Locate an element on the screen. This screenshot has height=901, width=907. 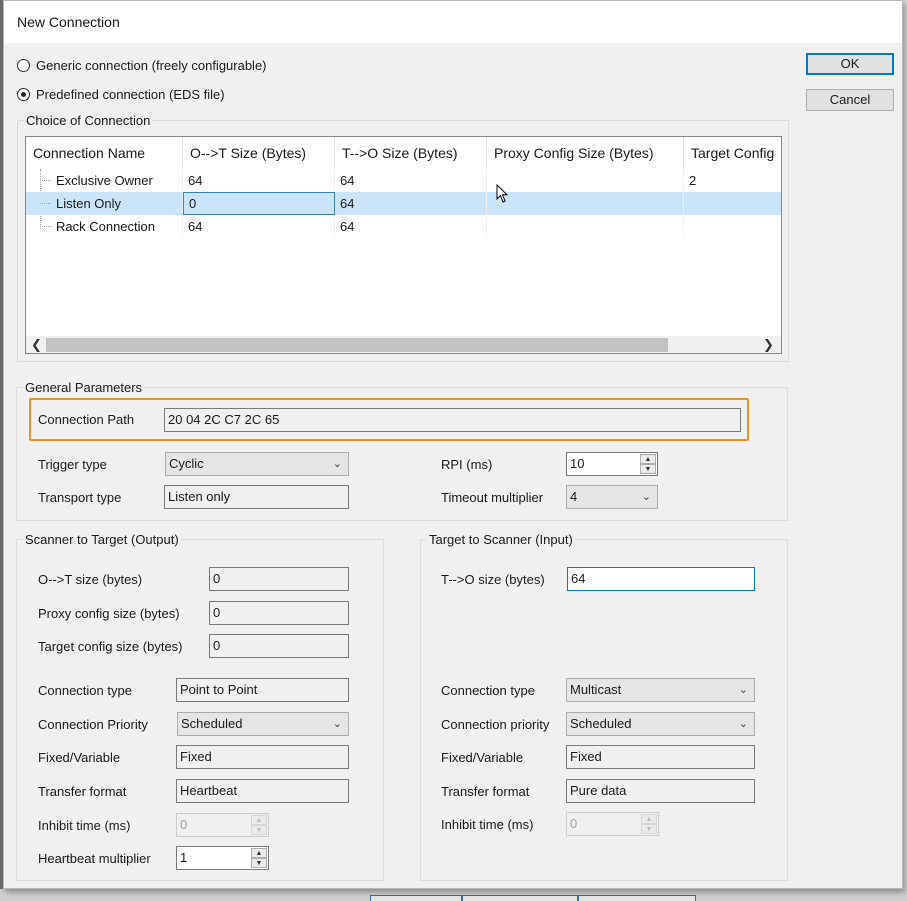
cell-name: Exclusive Owner is located at coordinates (117, 180).